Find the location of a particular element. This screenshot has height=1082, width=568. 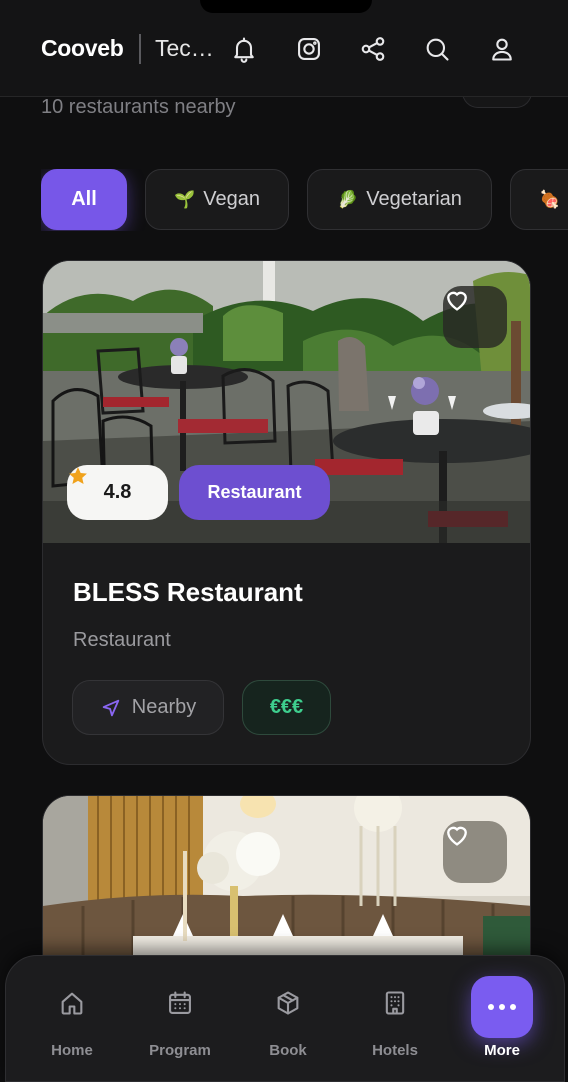

leafy-green-icon: 🥬 is located at coordinates (348, 199).